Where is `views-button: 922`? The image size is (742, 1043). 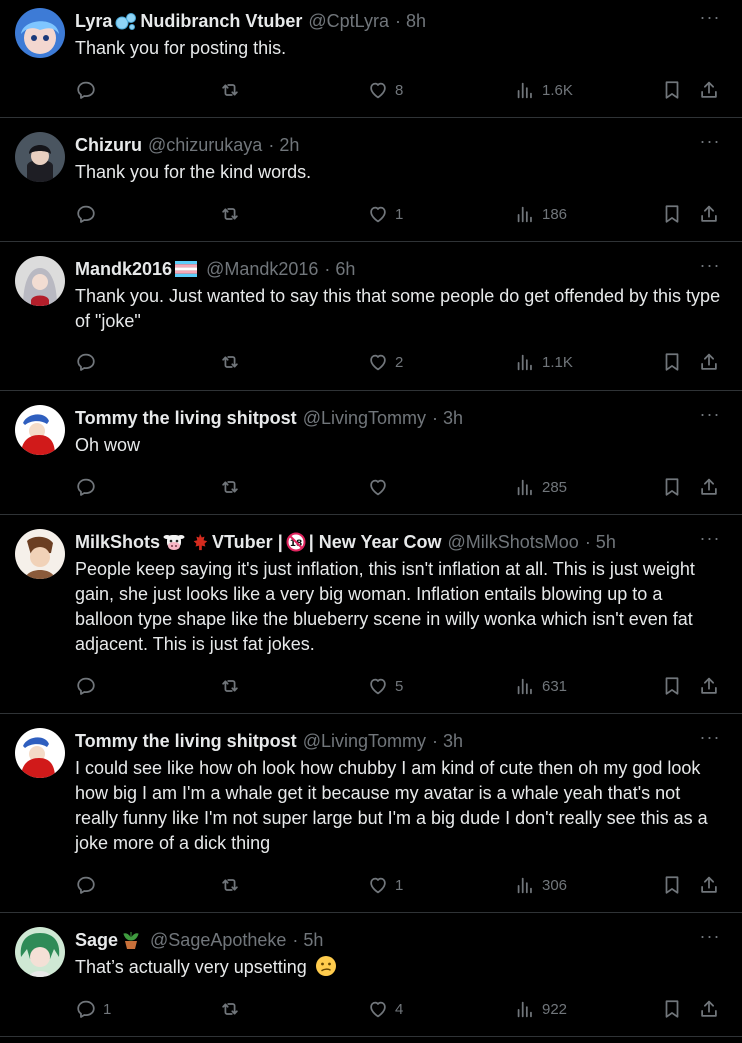 views-button: 922 is located at coordinates (540, 1009).